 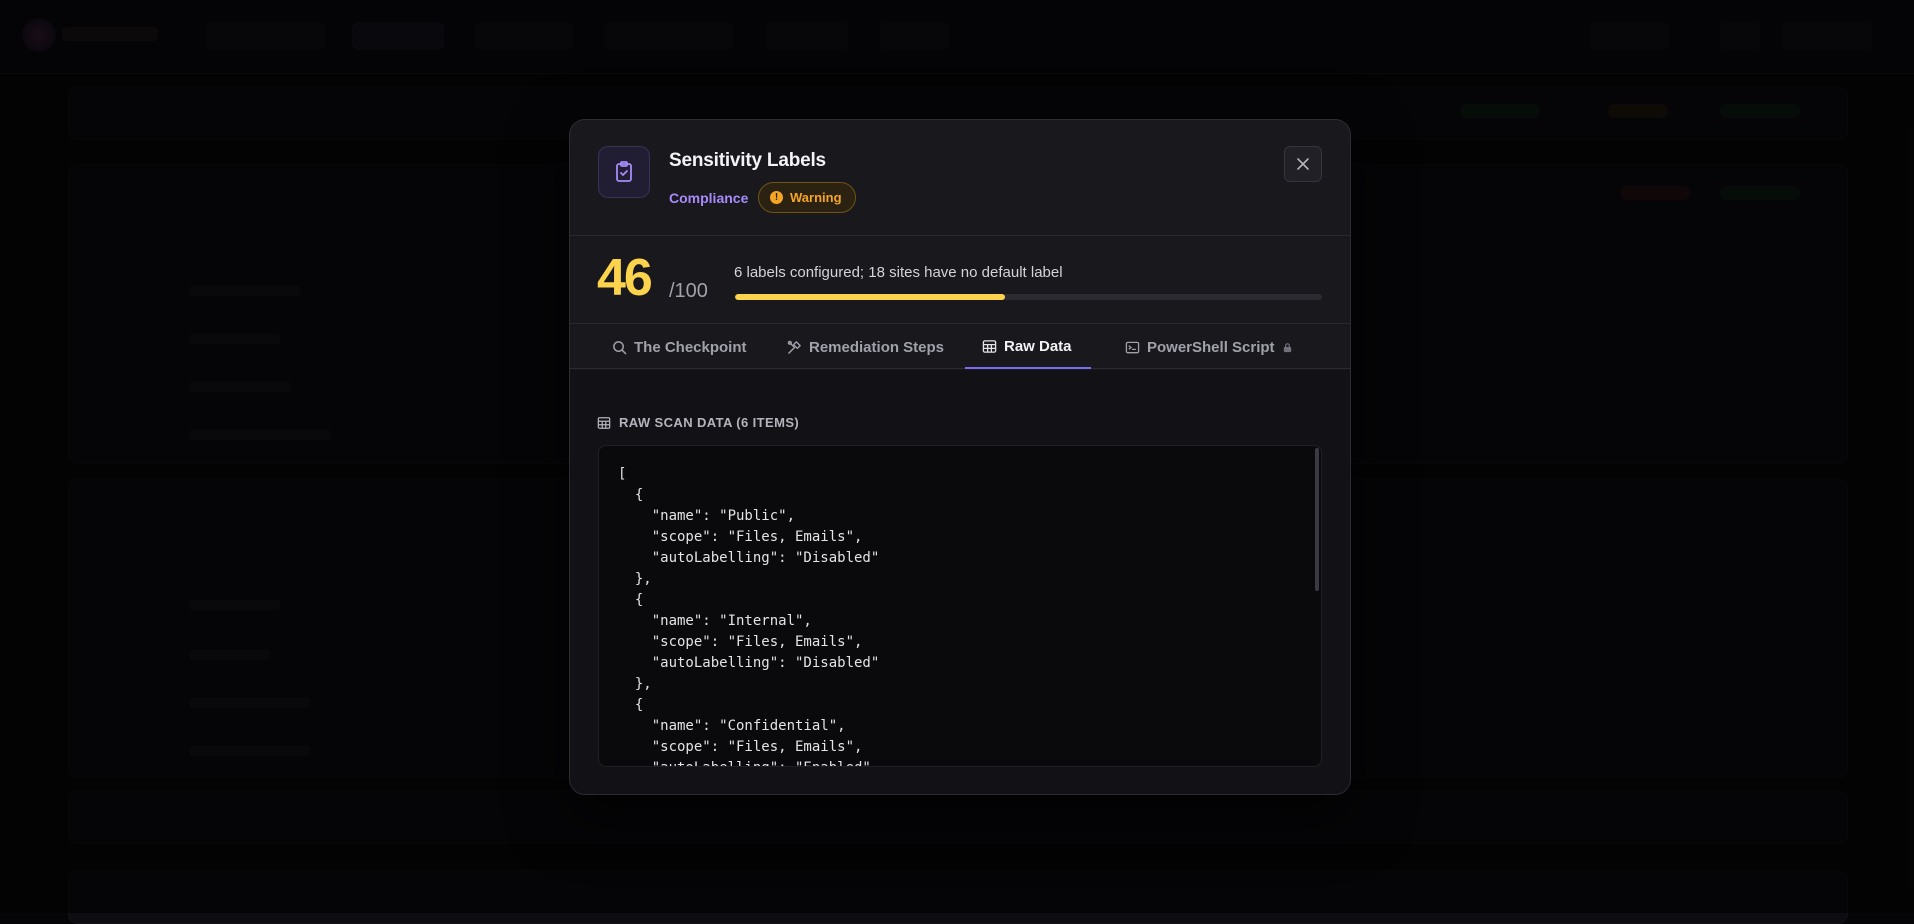 I want to click on close-icon, so click(x=1303, y=164).